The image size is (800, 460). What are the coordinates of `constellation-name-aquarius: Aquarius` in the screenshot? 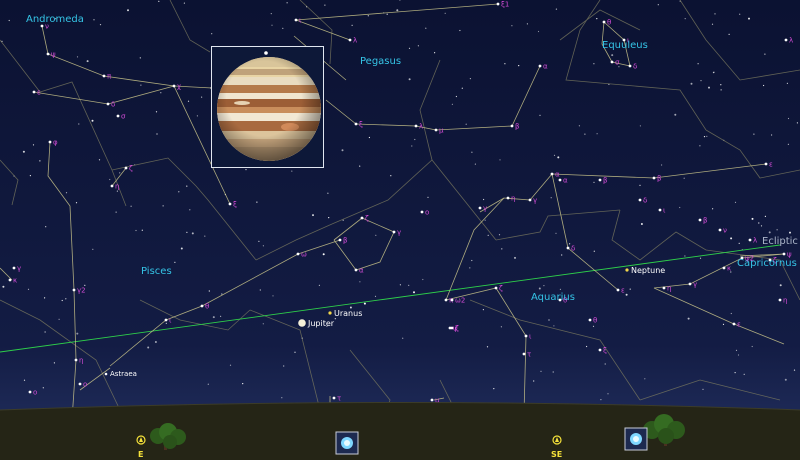 It's located at (553, 297).